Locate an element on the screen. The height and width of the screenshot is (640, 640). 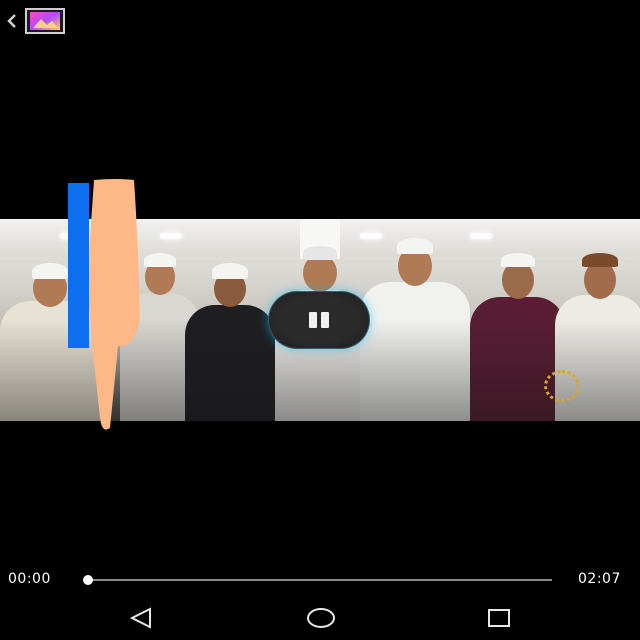
broadcaster-logo-icon is located at coordinates (562, 386).